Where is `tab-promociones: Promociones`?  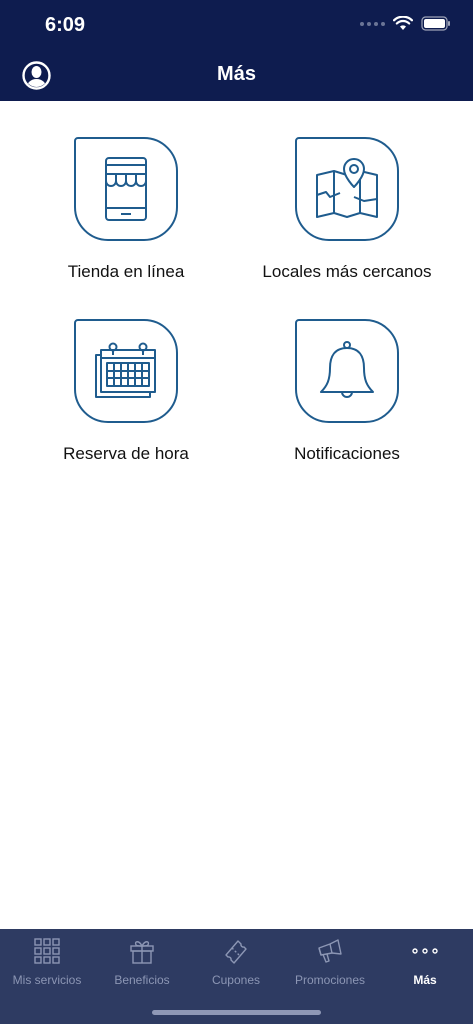
tab-promociones: Promociones is located at coordinates (330, 962).